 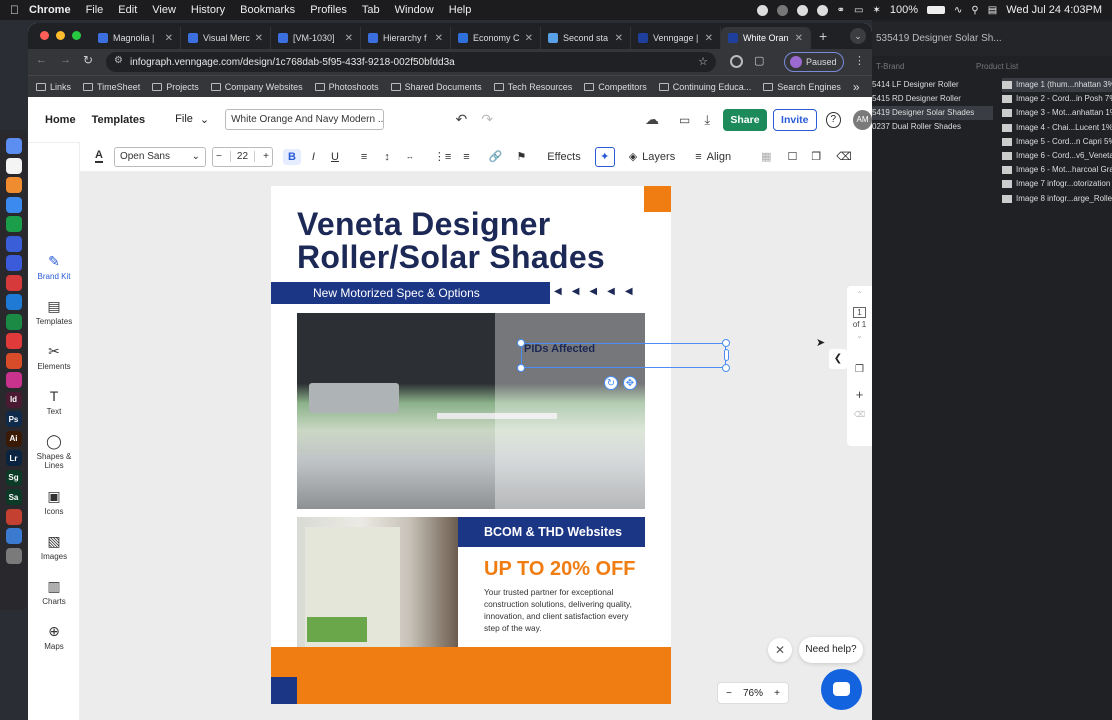 What do you see at coordinates (604, 156) in the screenshot?
I see `magic-icon: ✦` at bounding box center [604, 156].